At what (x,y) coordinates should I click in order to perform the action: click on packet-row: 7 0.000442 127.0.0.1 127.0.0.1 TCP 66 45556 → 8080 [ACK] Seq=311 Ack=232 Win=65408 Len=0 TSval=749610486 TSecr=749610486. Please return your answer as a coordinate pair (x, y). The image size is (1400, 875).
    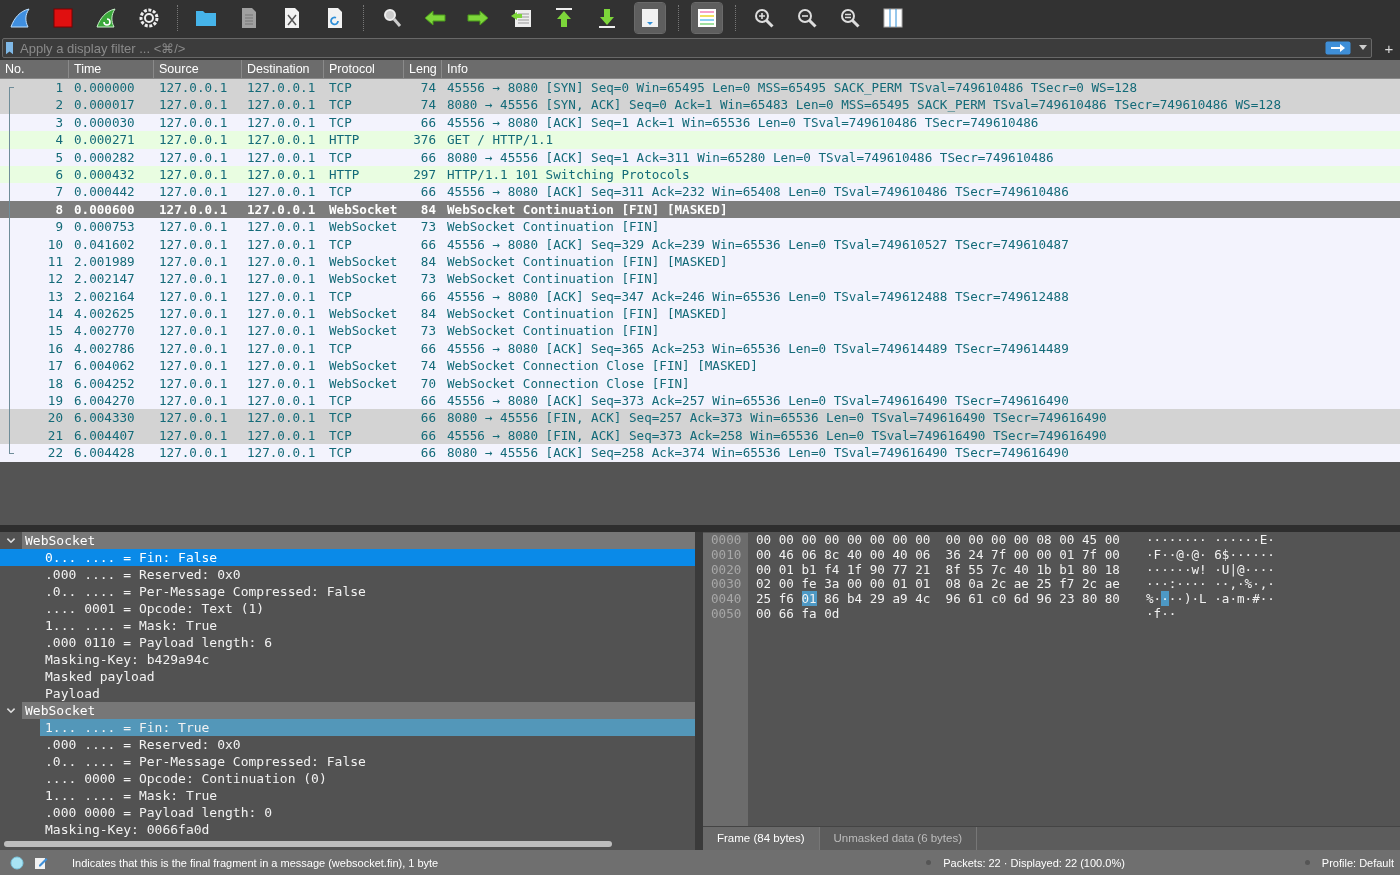
    Looking at the image, I should click on (700, 192).